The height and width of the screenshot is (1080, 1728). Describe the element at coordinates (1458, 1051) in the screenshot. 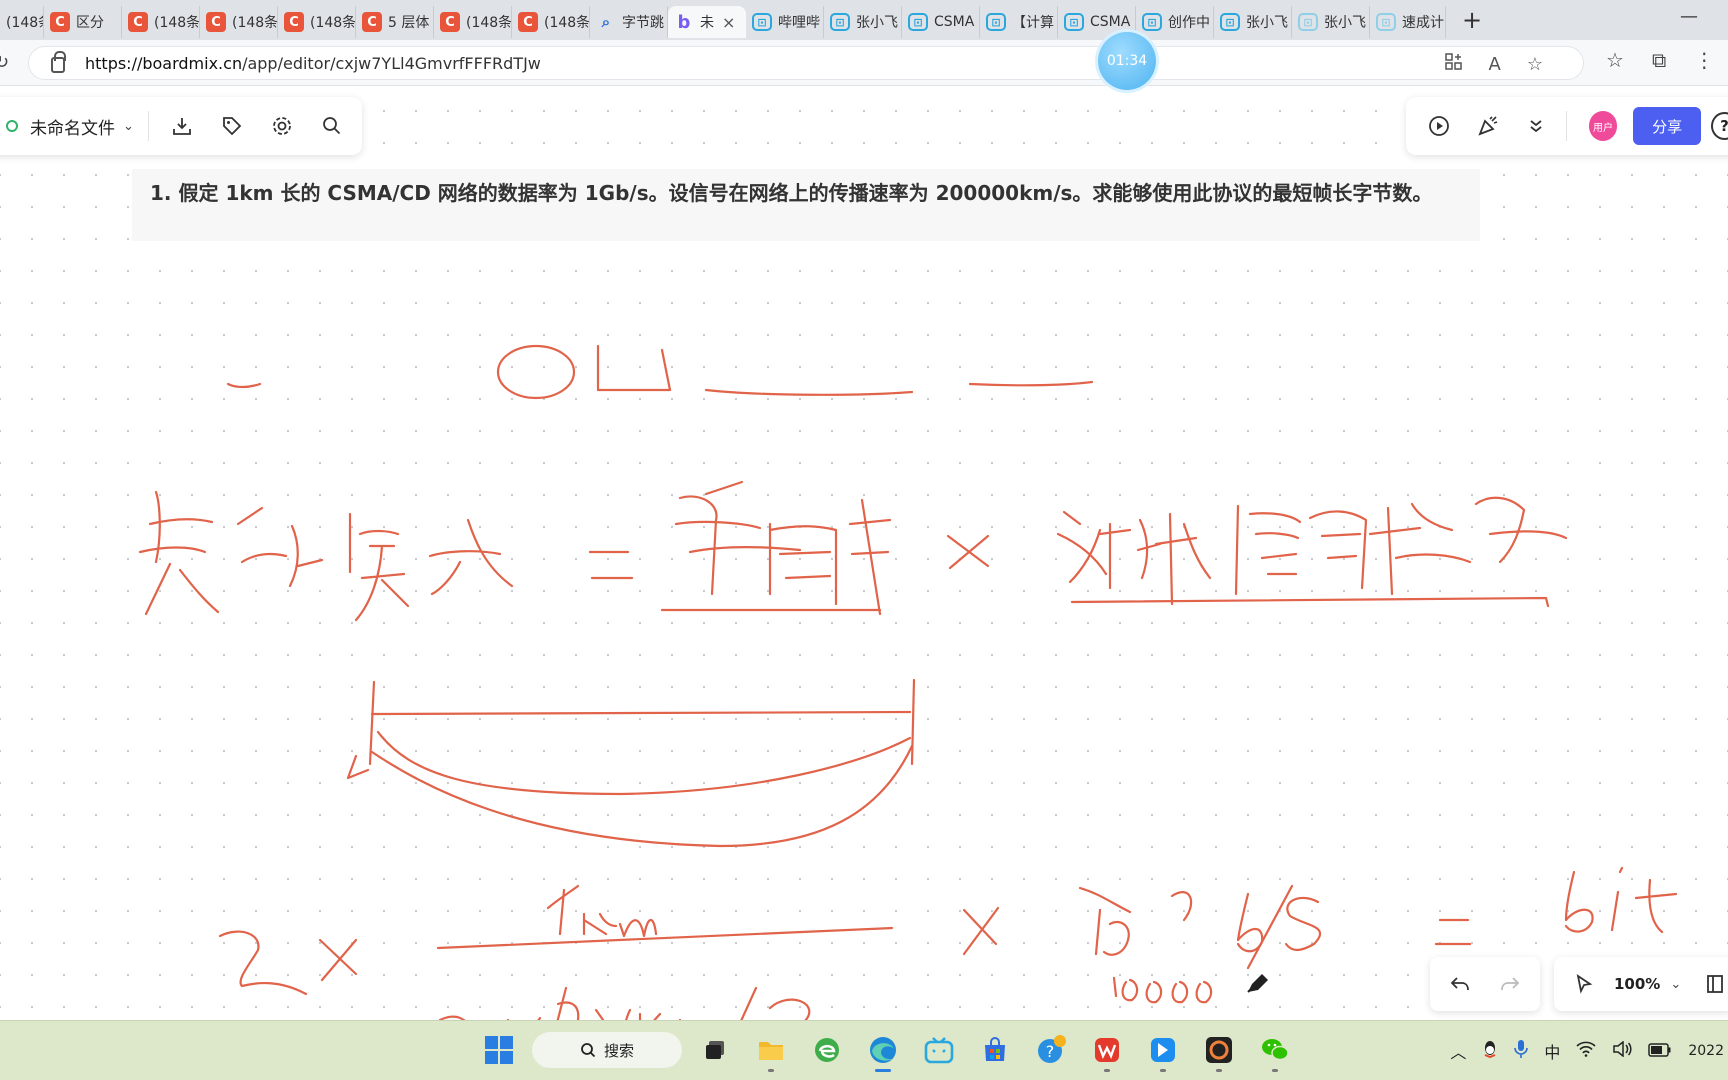

I see `chevron-up-icon: ︿` at that location.